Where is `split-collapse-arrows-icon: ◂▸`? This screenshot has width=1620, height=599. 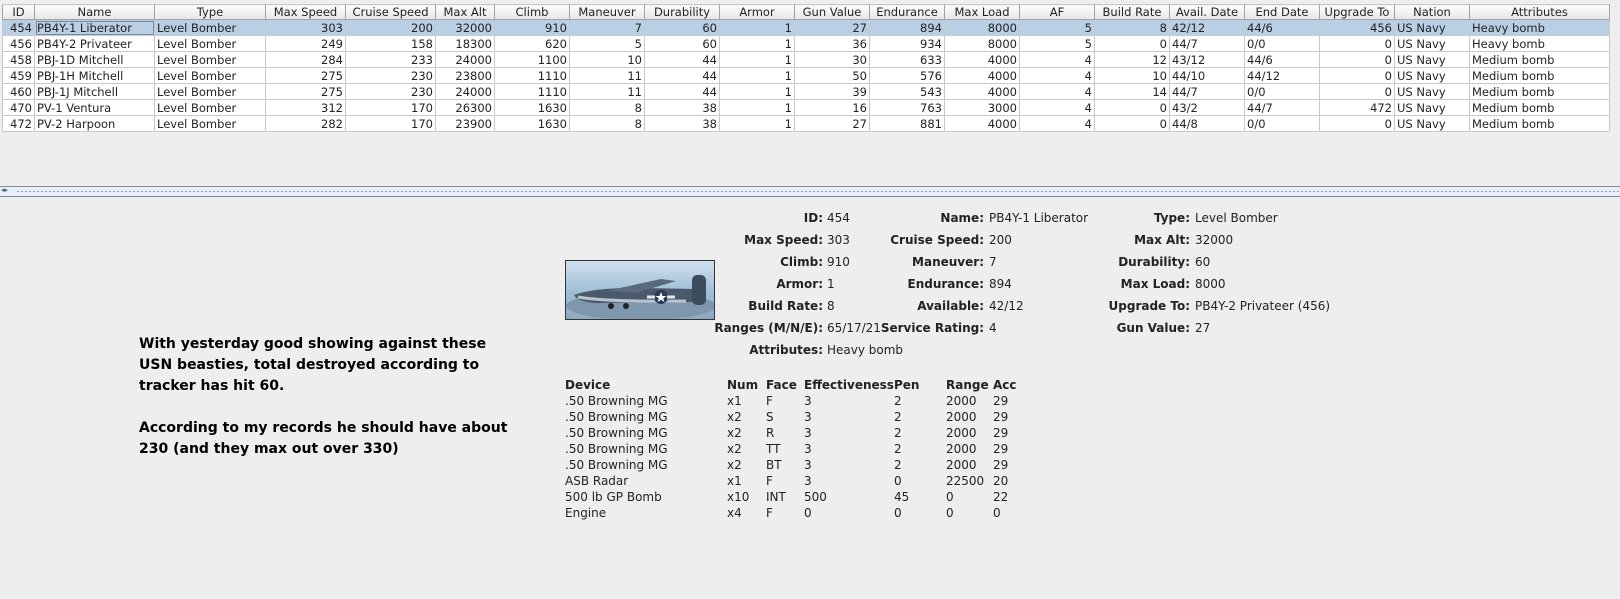 split-collapse-arrows-icon: ◂▸ is located at coordinates (4, 190).